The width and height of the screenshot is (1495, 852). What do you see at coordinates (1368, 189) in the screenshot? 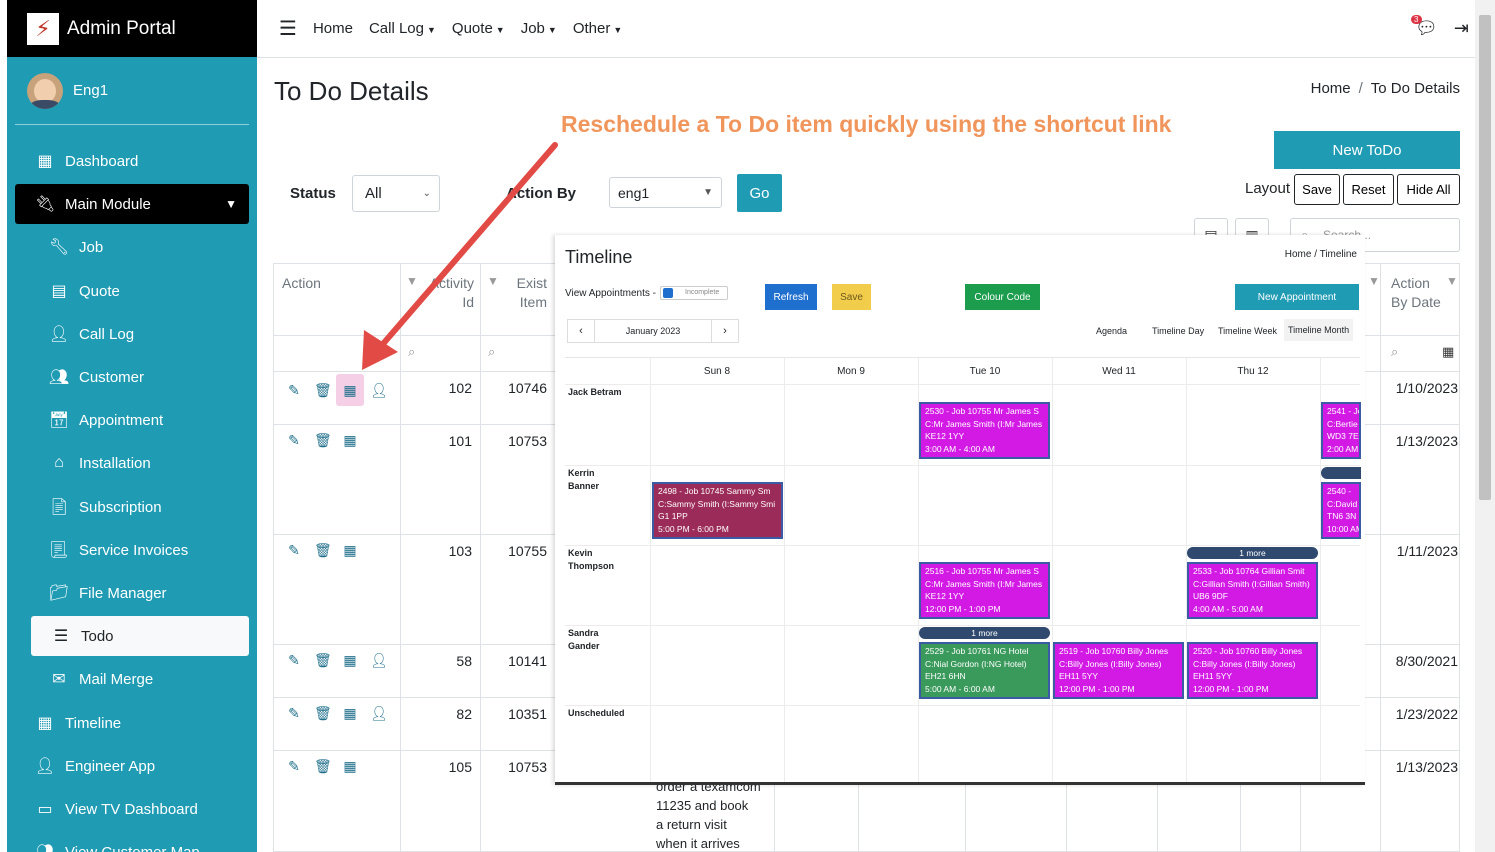
I see `layout-reset-button: Reset` at bounding box center [1368, 189].